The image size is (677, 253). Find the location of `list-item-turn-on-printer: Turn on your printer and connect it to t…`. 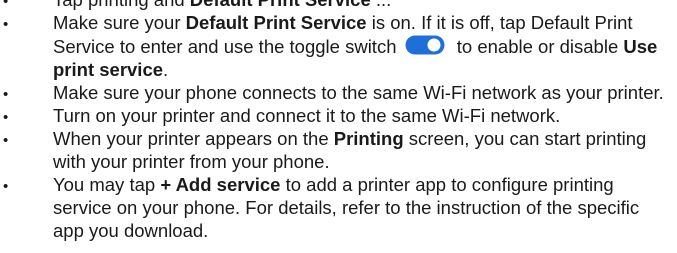

list-item-turn-on-printer: Turn on your printer and connect it to t… is located at coordinates (338, 115).